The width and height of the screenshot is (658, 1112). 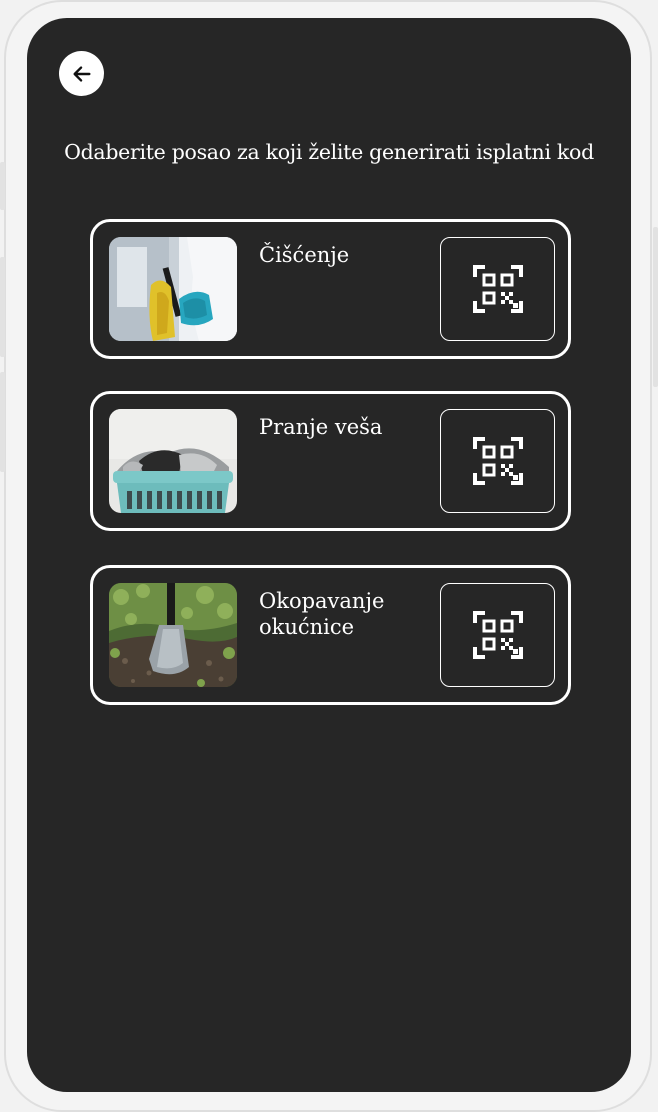 I want to click on arrow-left-icon, so click(x=81, y=73).